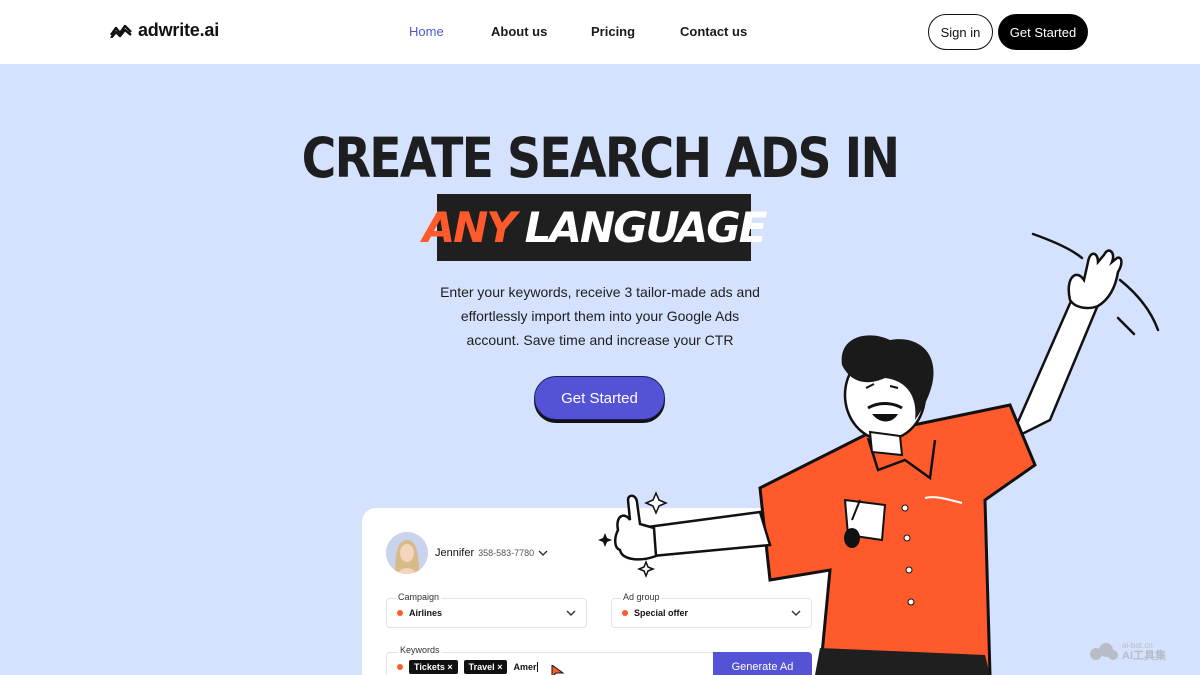 The image size is (1200, 675). Describe the element at coordinates (519, 31) in the screenshot. I see `nav-link-about: About us` at that location.